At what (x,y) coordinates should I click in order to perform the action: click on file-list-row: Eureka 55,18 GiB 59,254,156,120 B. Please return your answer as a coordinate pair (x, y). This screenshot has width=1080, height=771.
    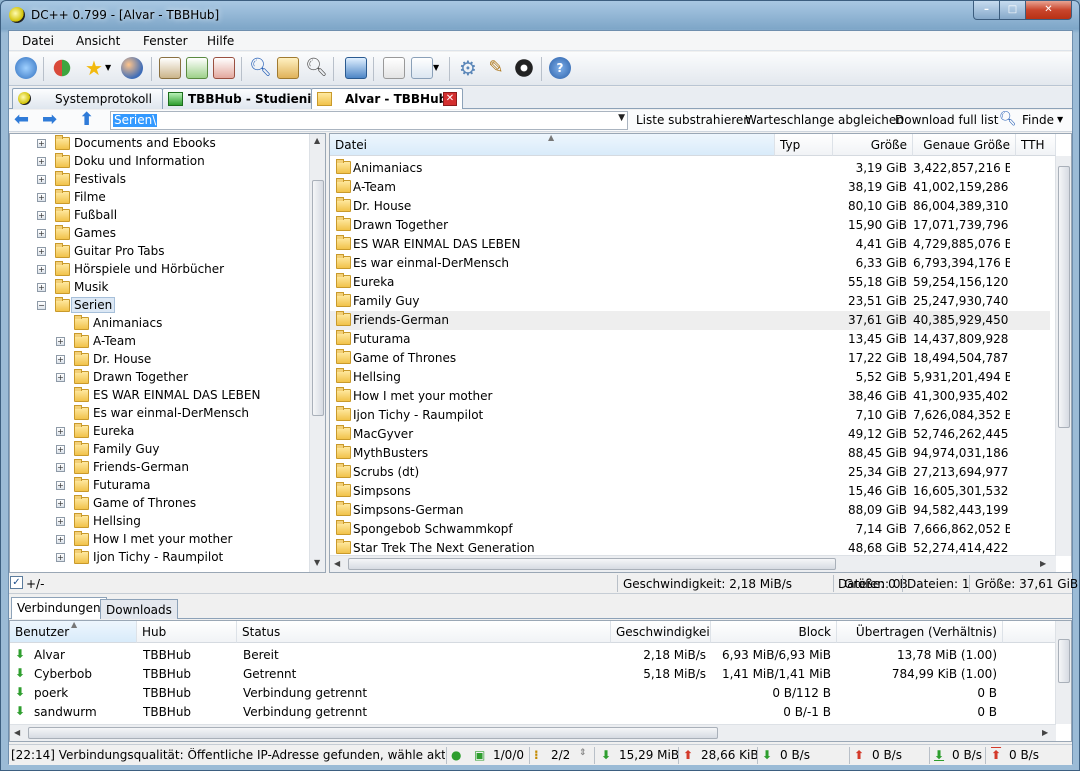
    Looking at the image, I should click on (690, 282).